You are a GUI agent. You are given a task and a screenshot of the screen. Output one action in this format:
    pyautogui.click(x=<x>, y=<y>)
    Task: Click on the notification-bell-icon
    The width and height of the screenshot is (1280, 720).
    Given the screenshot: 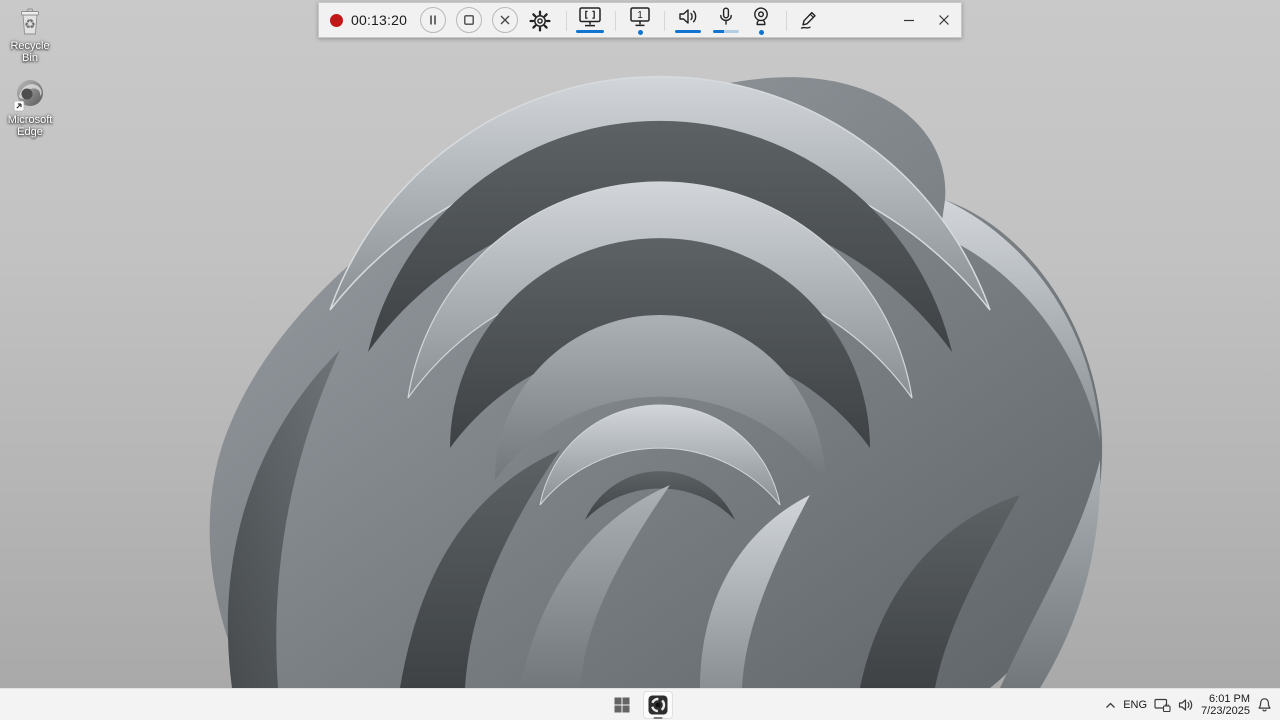 What is the action you would take?
    pyautogui.click(x=1264, y=705)
    